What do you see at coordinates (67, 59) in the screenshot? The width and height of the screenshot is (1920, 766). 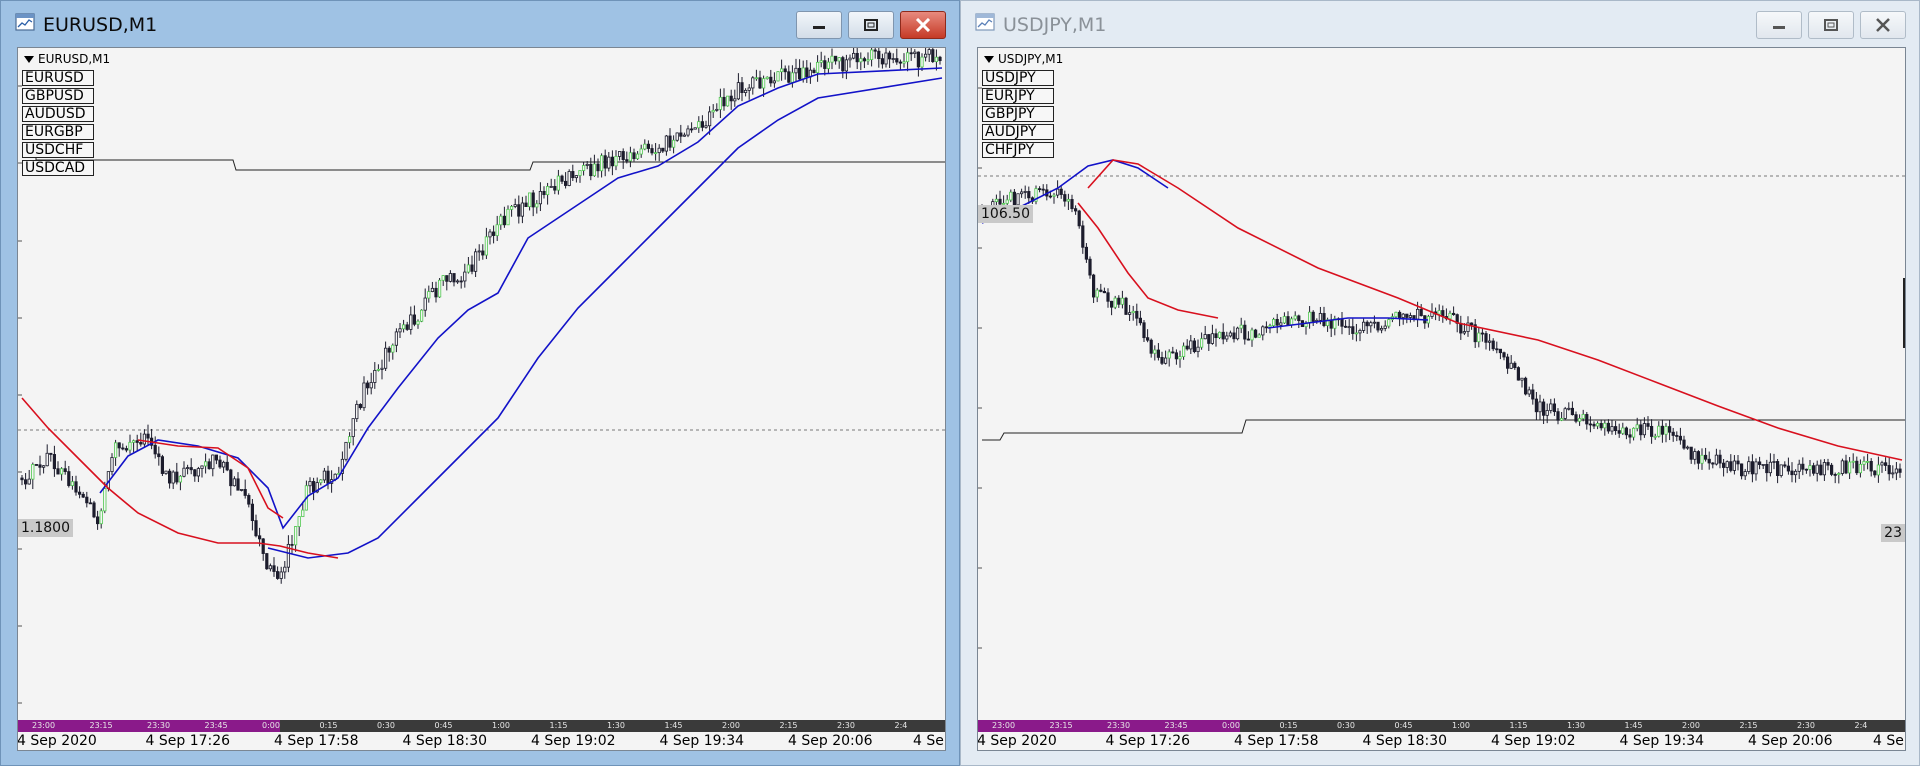 I see `chart-symbol-header: EURUSD,M1` at bounding box center [67, 59].